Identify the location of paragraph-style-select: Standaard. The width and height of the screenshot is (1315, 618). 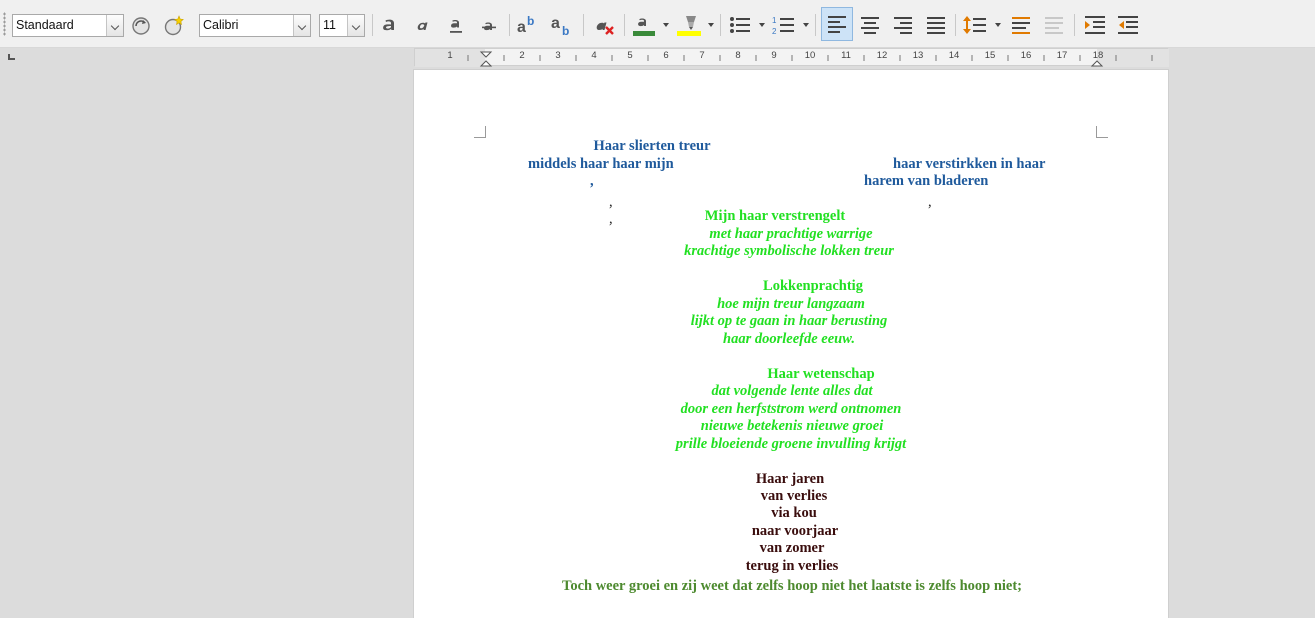
(68, 25).